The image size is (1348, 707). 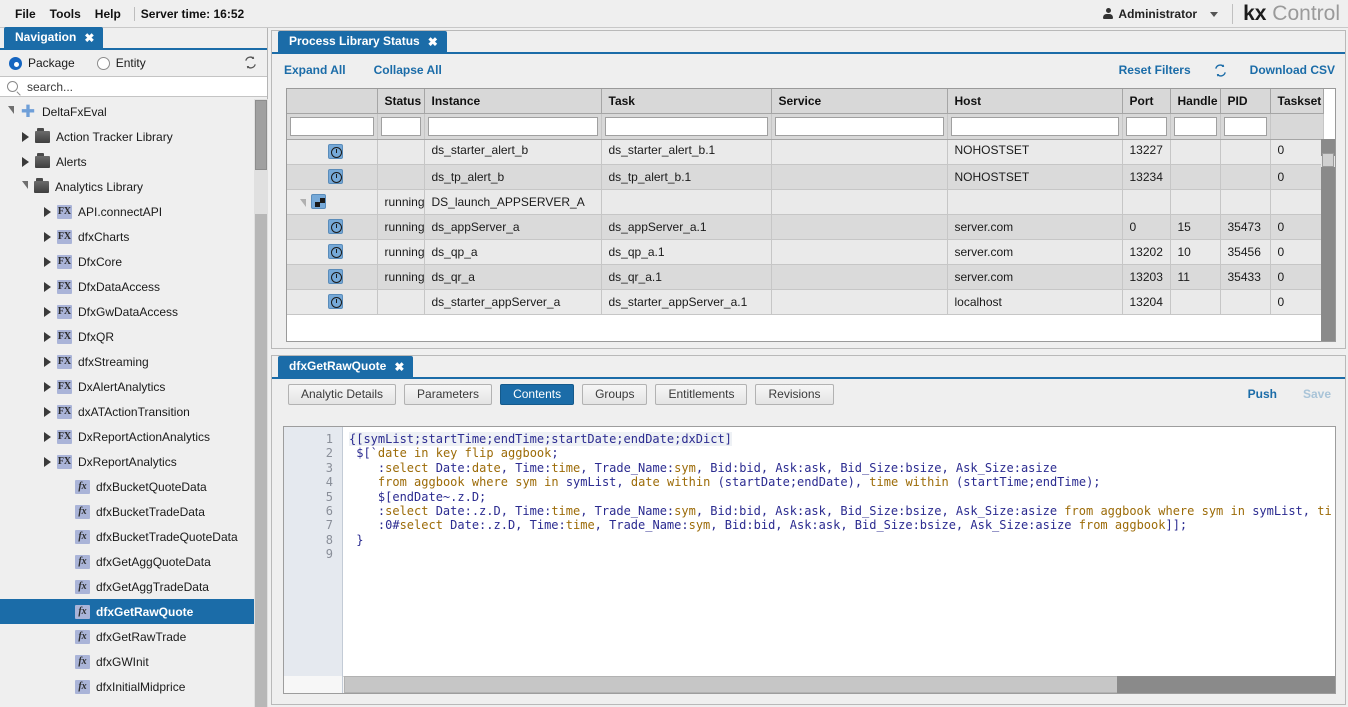 I want to click on table-column-header-host: Host, so click(x=1035, y=101).